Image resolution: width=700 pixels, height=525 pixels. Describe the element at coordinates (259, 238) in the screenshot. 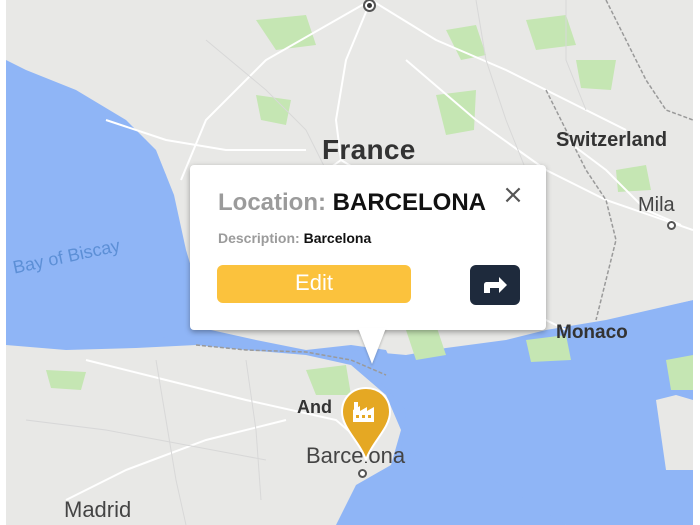

I see `description-key: Description:` at that location.